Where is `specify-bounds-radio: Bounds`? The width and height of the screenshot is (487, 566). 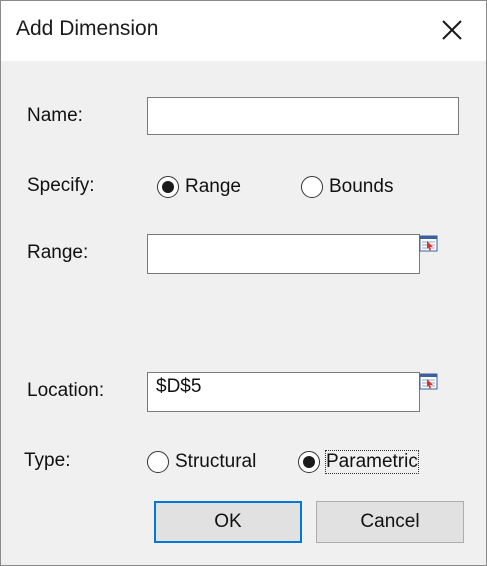 specify-bounds-radio: Bounds is located at coordinates (347, 187).